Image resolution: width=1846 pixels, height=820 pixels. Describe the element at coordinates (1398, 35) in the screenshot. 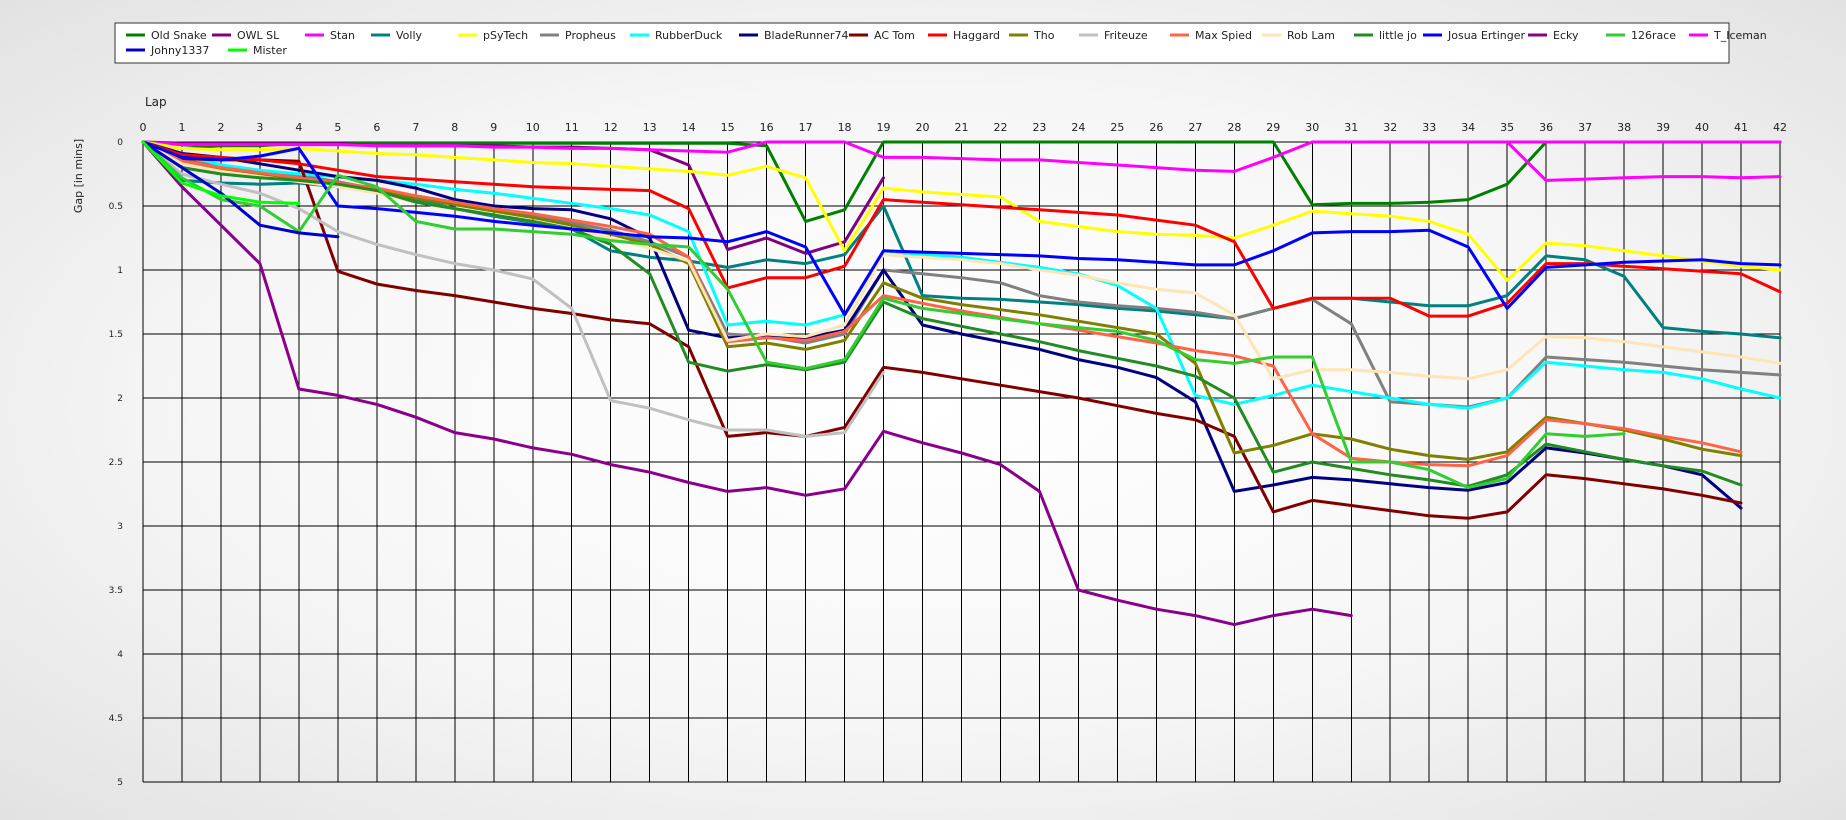

I see `legend-label: little jo` at that location.